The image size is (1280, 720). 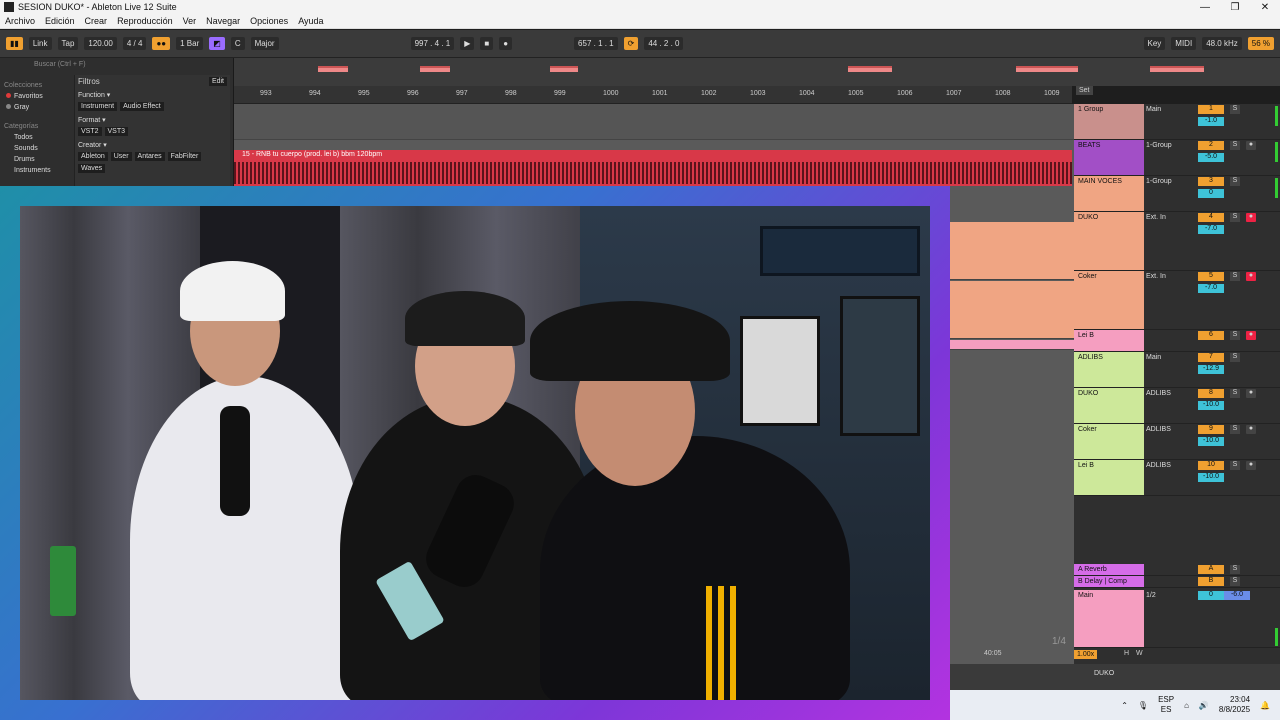 I want to click on menu-opciones: Opciones, so click(x=269, y=21).